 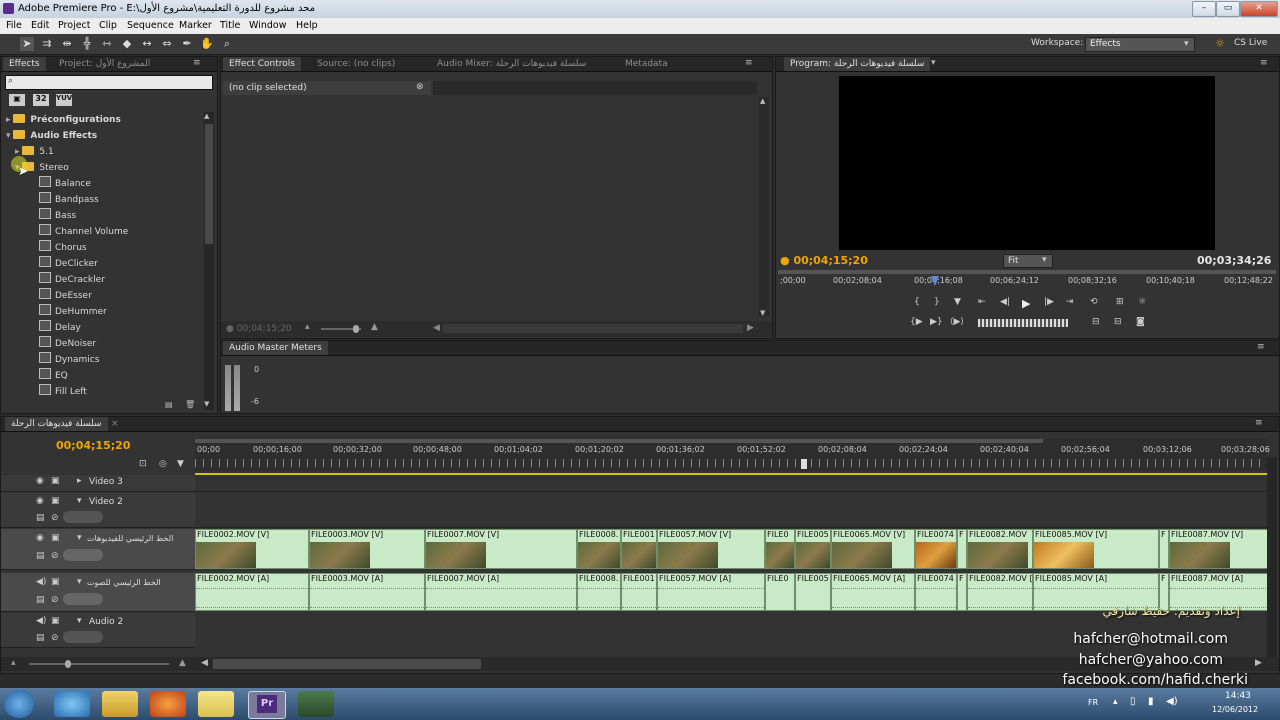 What do you see at coordinates (63, 248) in the screenshot?
I see `tree-item-effect: Chorus` at bounding box center [63, 248].